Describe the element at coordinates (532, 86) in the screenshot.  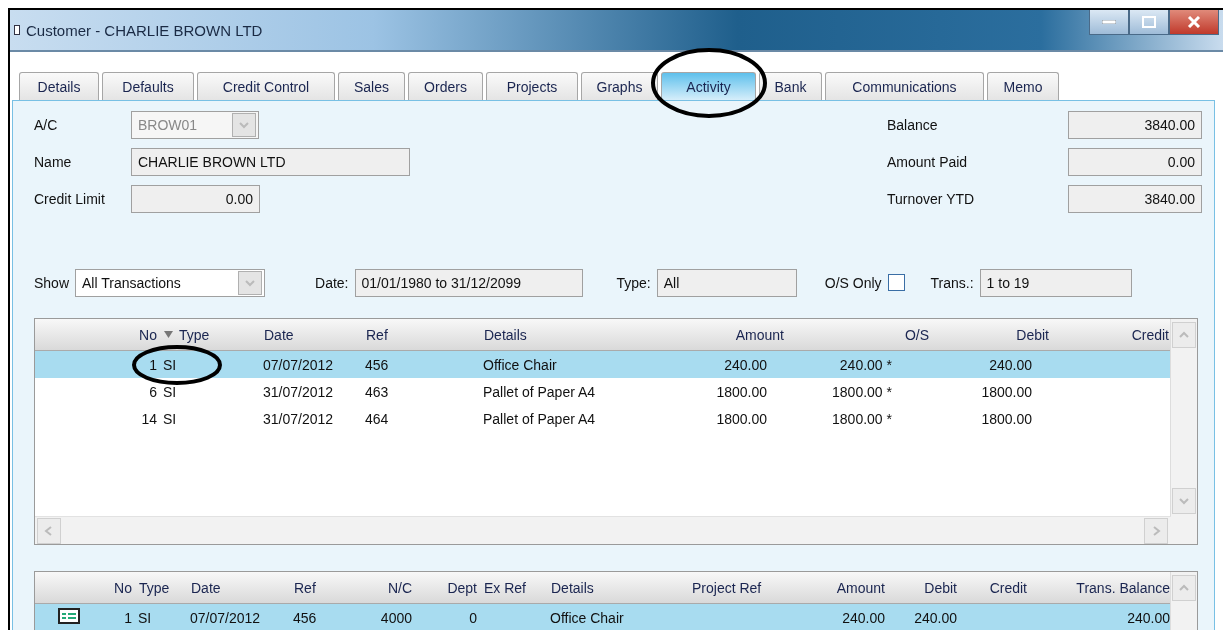
I see `tab: Projects` at that location.